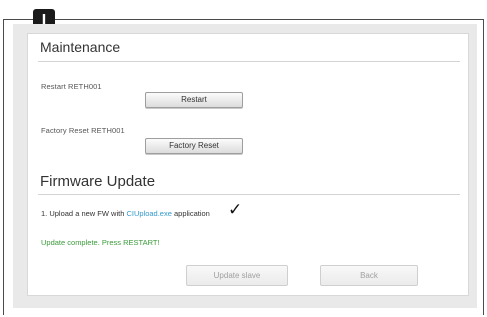 Image resolution: width=487 pixels, height=317 pixels. I want to click on checkmark-icon: ✓, so click(235, 210).